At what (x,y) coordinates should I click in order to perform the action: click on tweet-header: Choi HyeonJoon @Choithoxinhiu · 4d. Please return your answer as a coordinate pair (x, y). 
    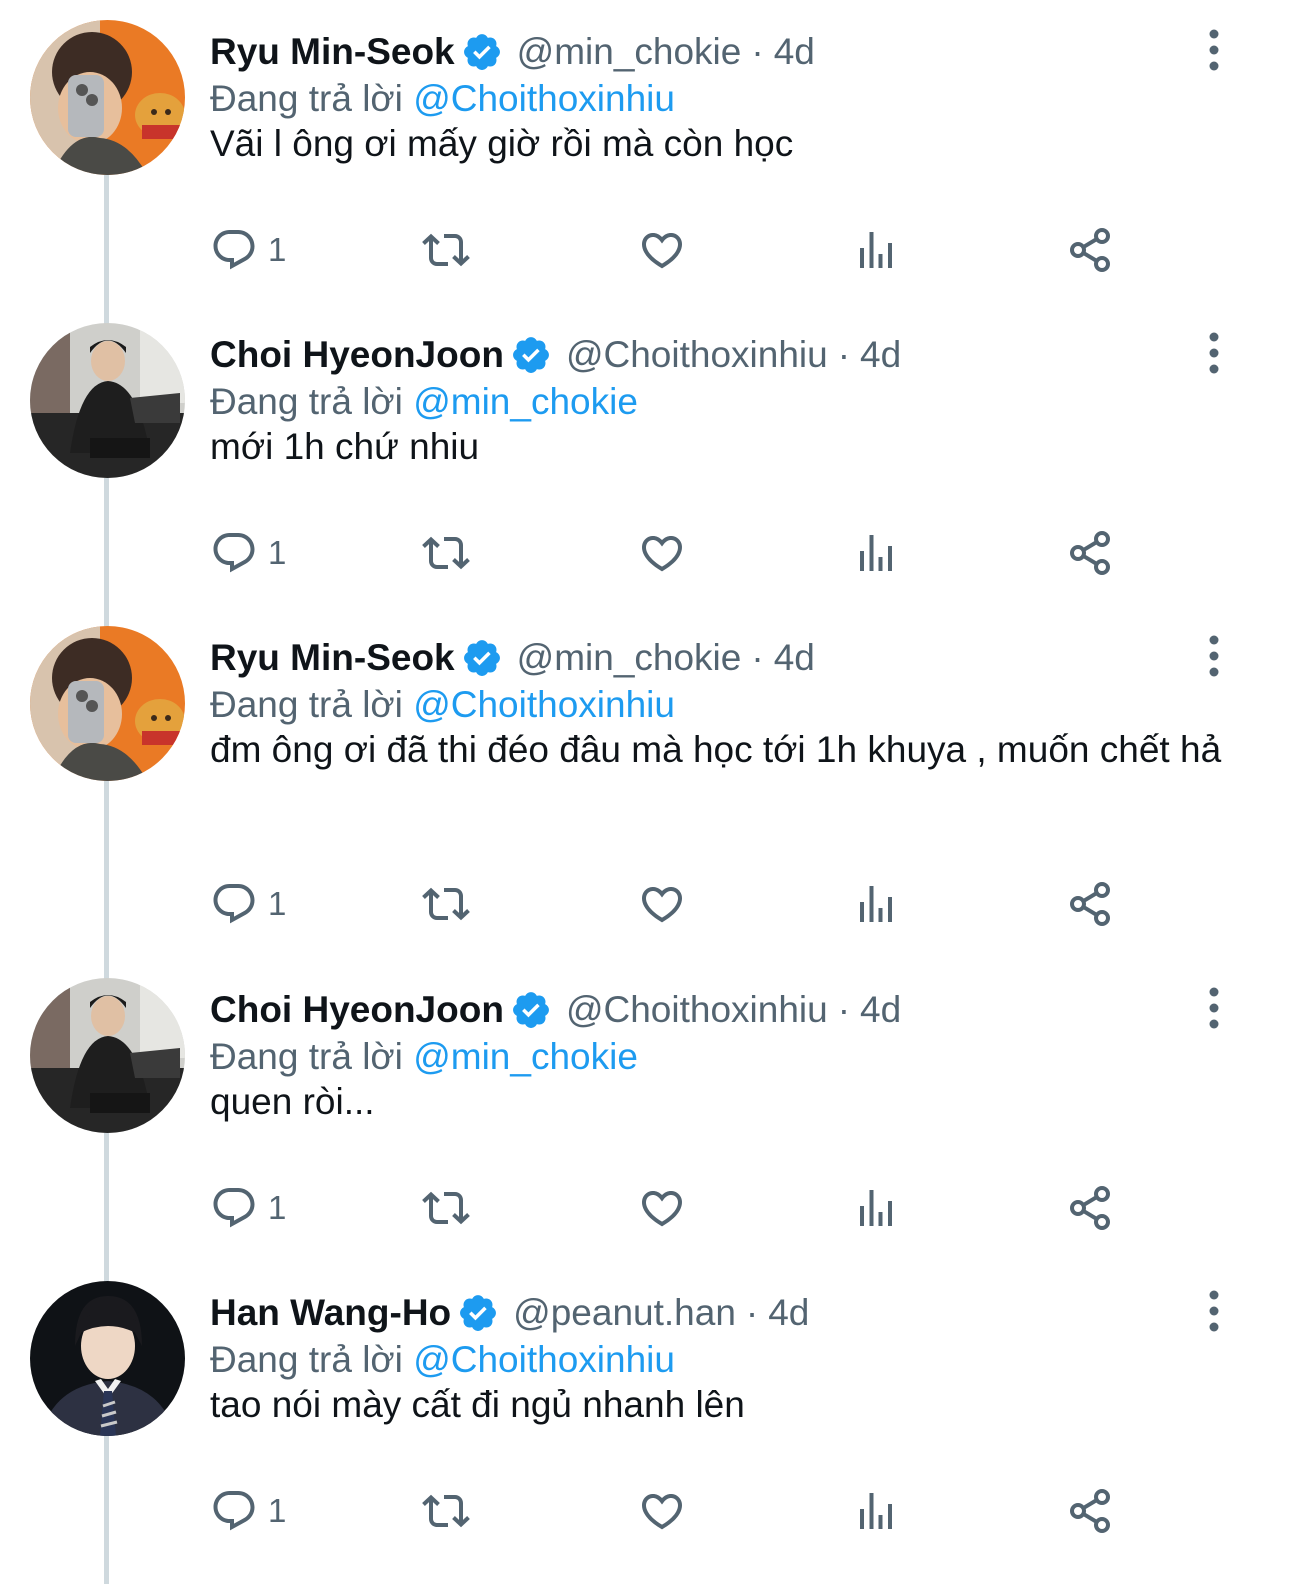
    Looking at the image, I should click on (555, 1010).